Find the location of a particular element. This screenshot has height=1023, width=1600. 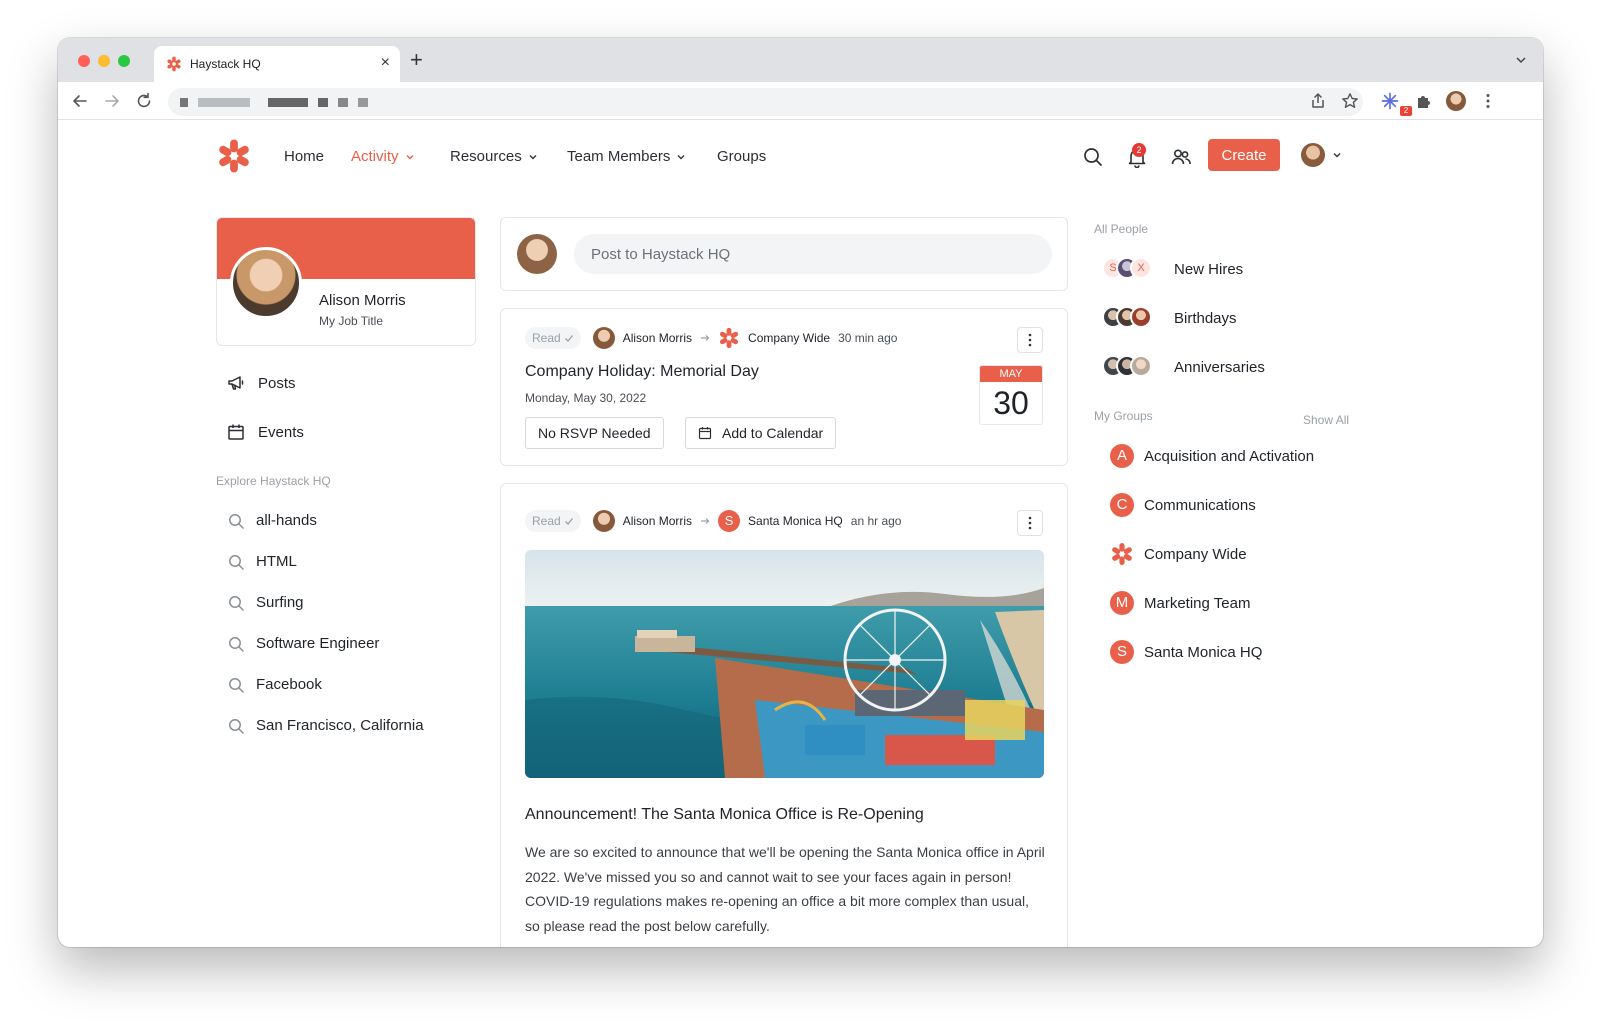

people-new-hires: S X New Hires is located at coordinates (1172, 269).